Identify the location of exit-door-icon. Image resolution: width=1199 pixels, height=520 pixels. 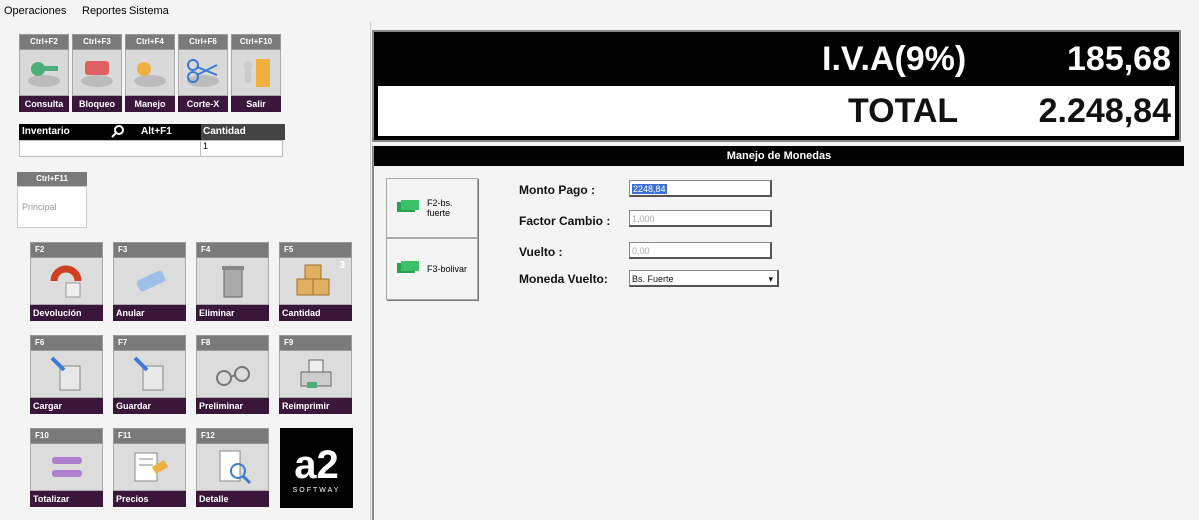
(256, 73).